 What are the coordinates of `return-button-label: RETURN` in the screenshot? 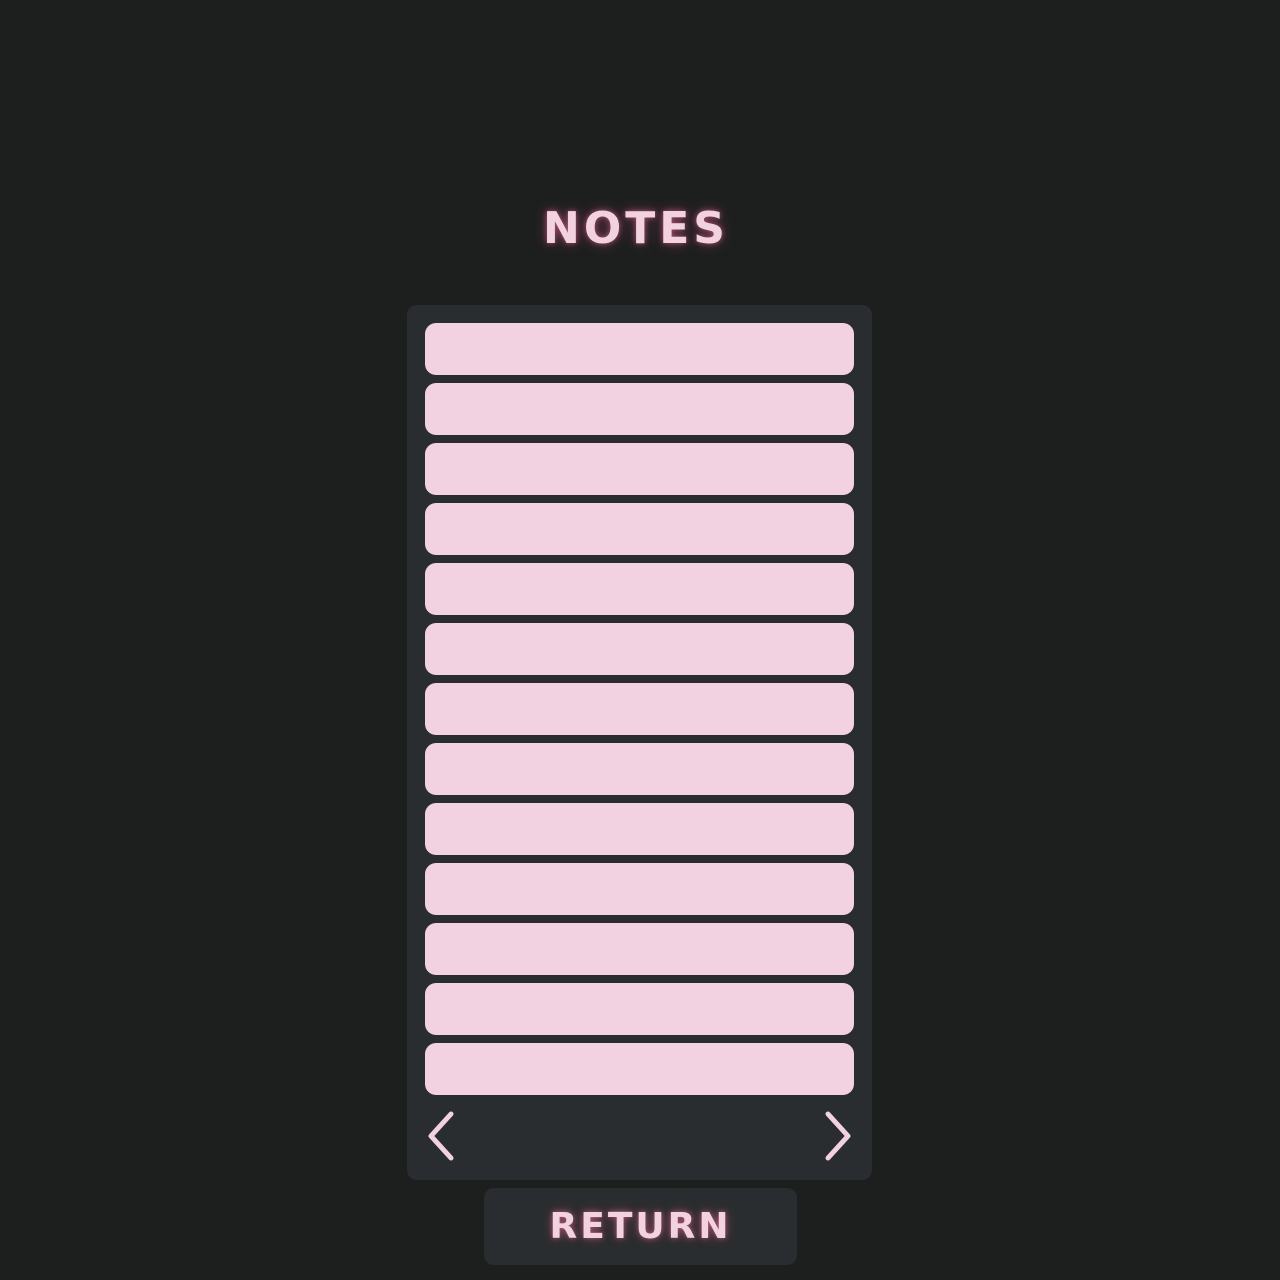 It's located at (640, 1226).